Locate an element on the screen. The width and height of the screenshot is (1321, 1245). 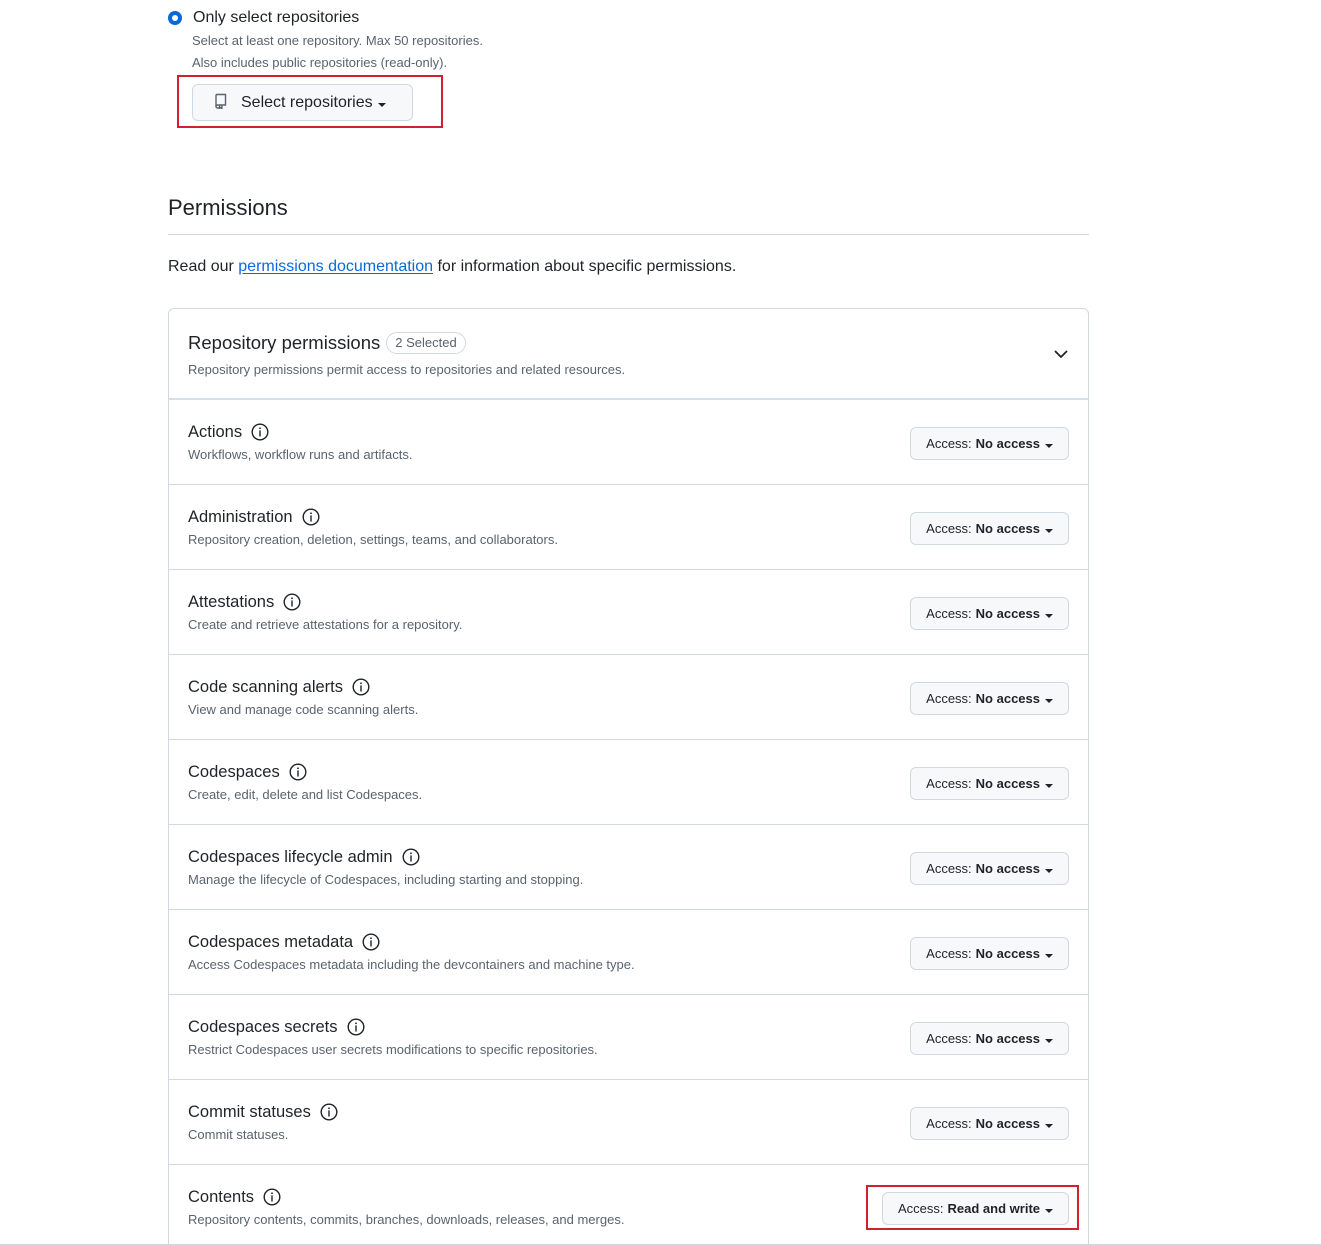
radio-label: Only select repositories is located at coordinates (276, 17).